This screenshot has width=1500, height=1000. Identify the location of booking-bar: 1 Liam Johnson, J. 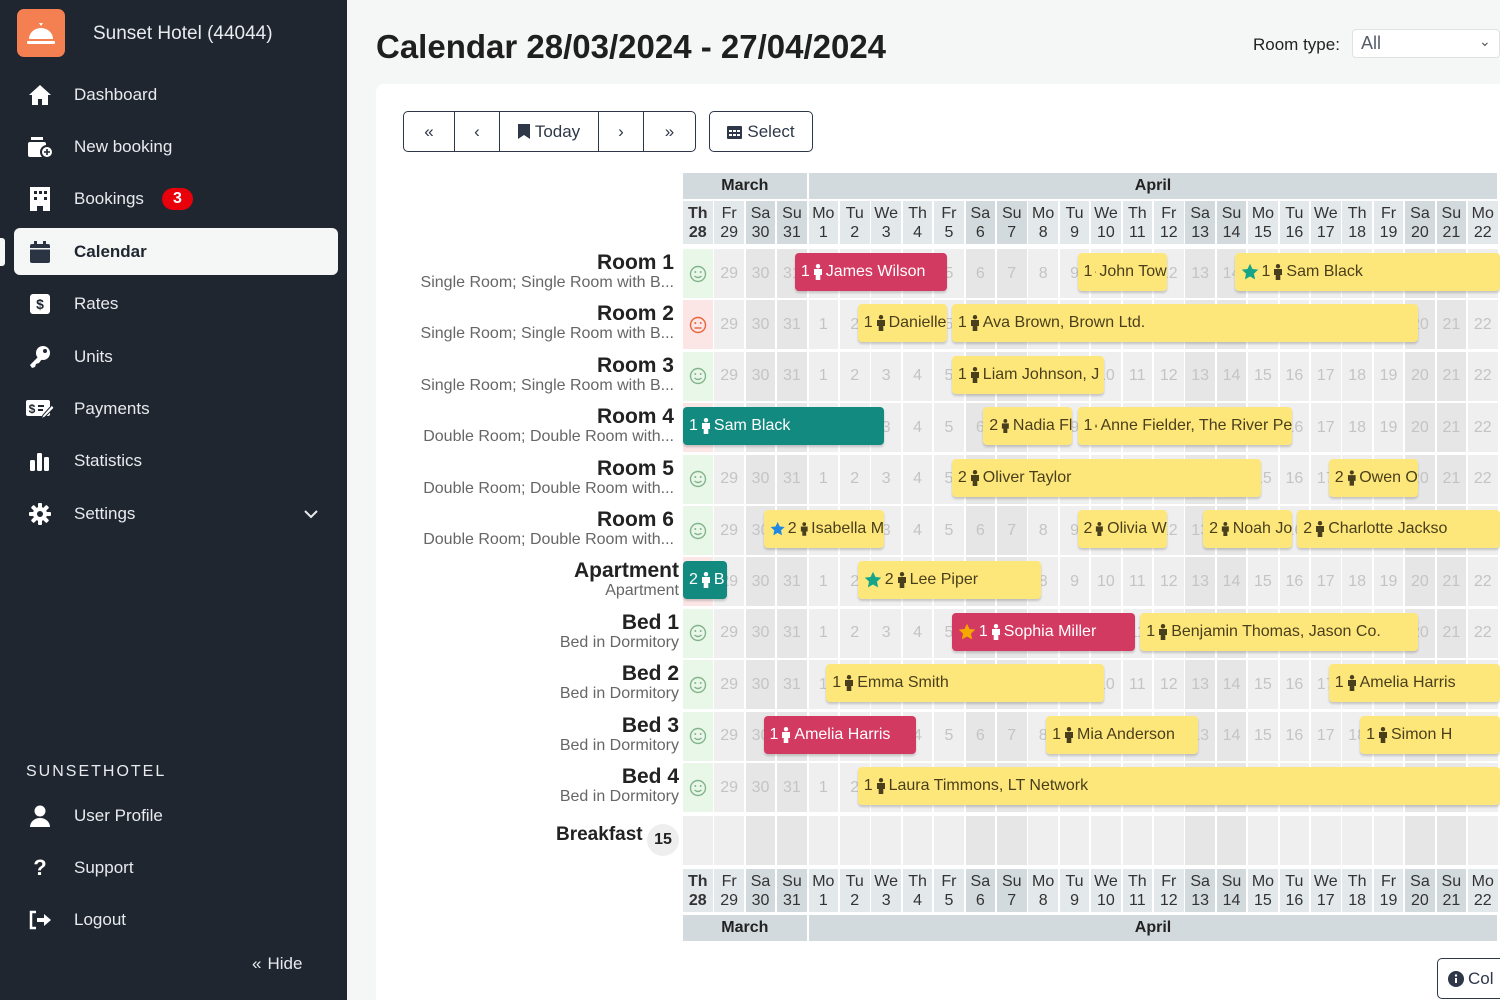
(1027, 374).